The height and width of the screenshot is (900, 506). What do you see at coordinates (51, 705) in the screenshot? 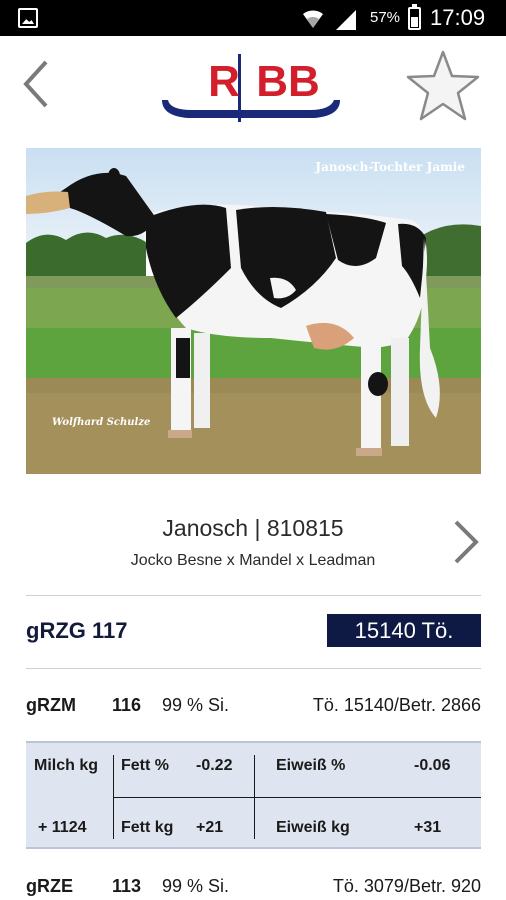
I see `grzm-label: gRZM` at bounding box center [51, 705].